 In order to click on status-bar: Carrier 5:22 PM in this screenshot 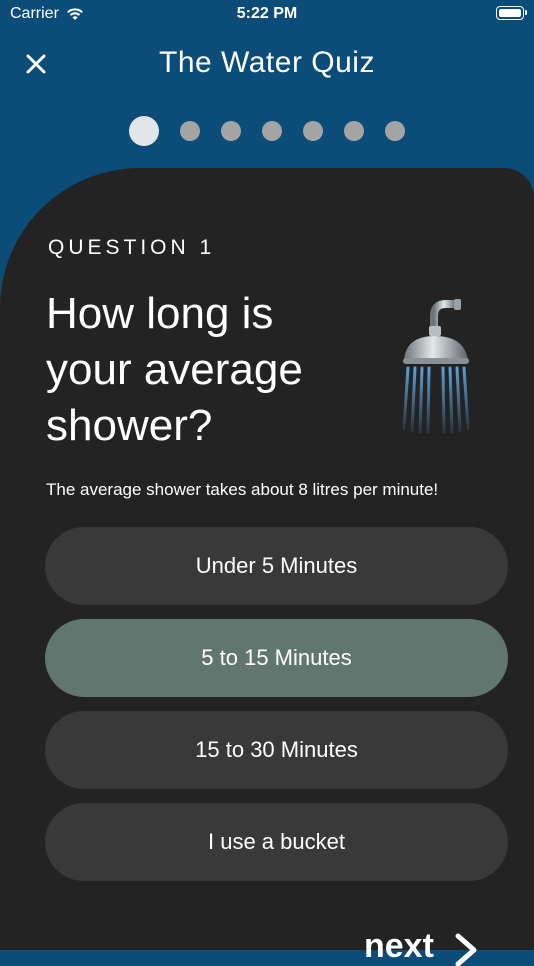, I will do `click(267, 14)`.